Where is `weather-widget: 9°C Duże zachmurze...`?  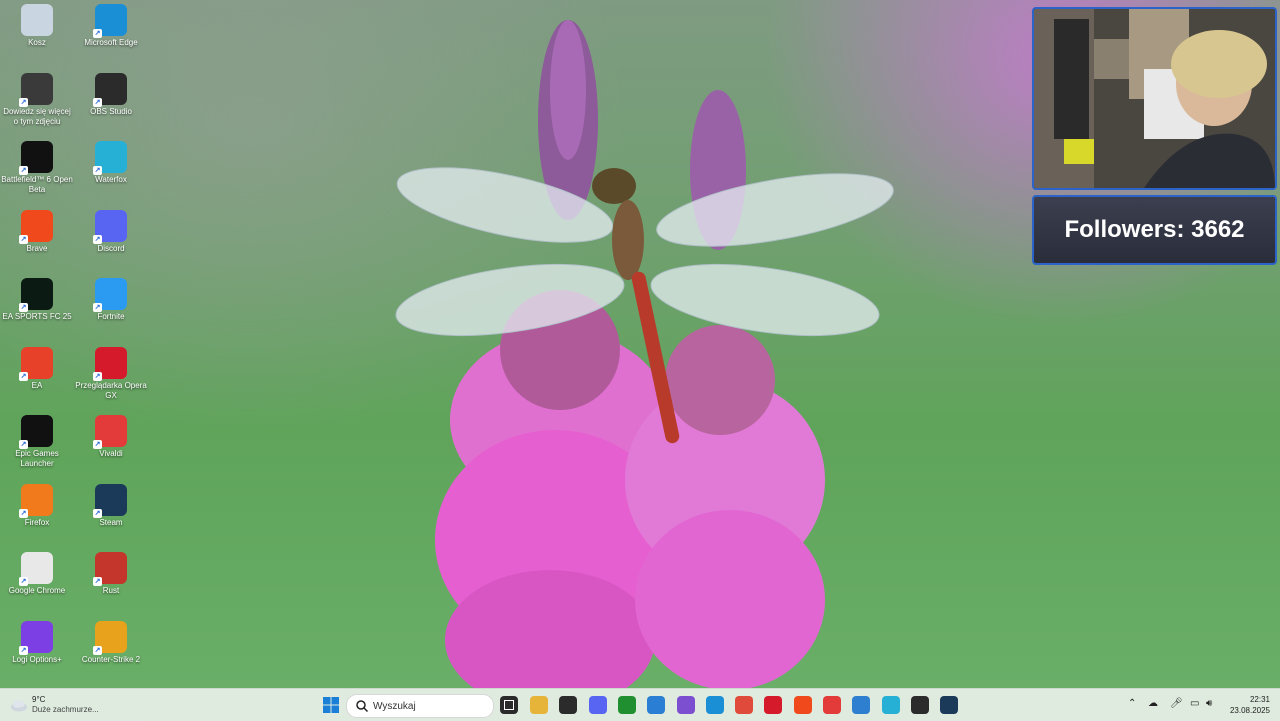
weather-widget: 9°C Duże zachmurze... is located at coordinates (54, 705).